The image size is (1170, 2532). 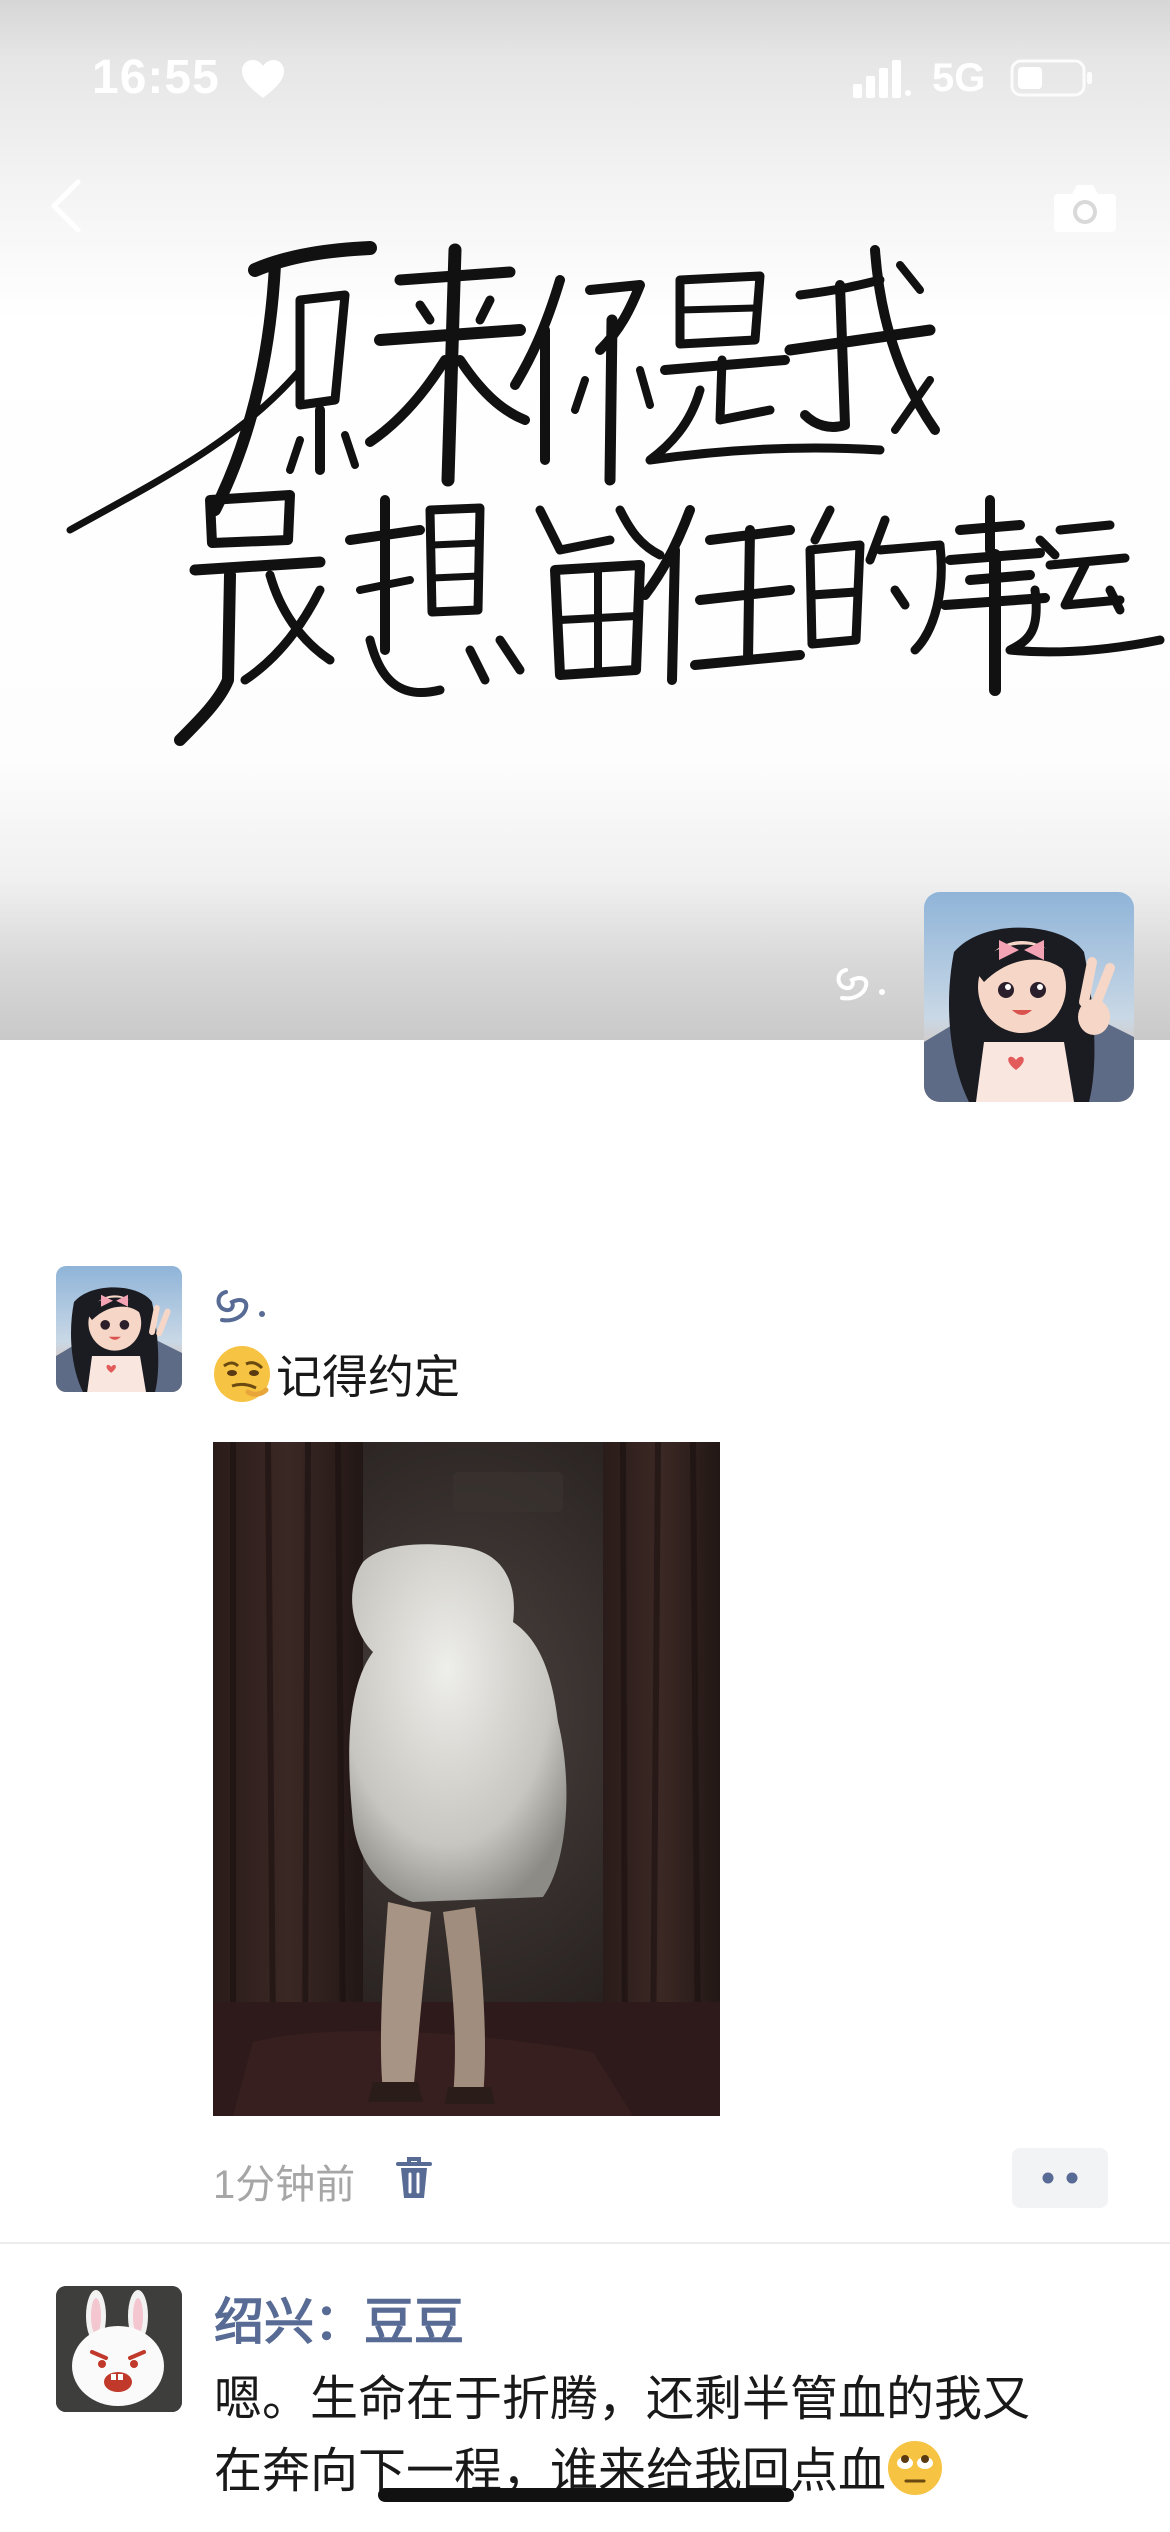 What do you see at coordinates (414, 2178) in the screenshot?
I see `trash-icon` at bounding box center [414, 2178].